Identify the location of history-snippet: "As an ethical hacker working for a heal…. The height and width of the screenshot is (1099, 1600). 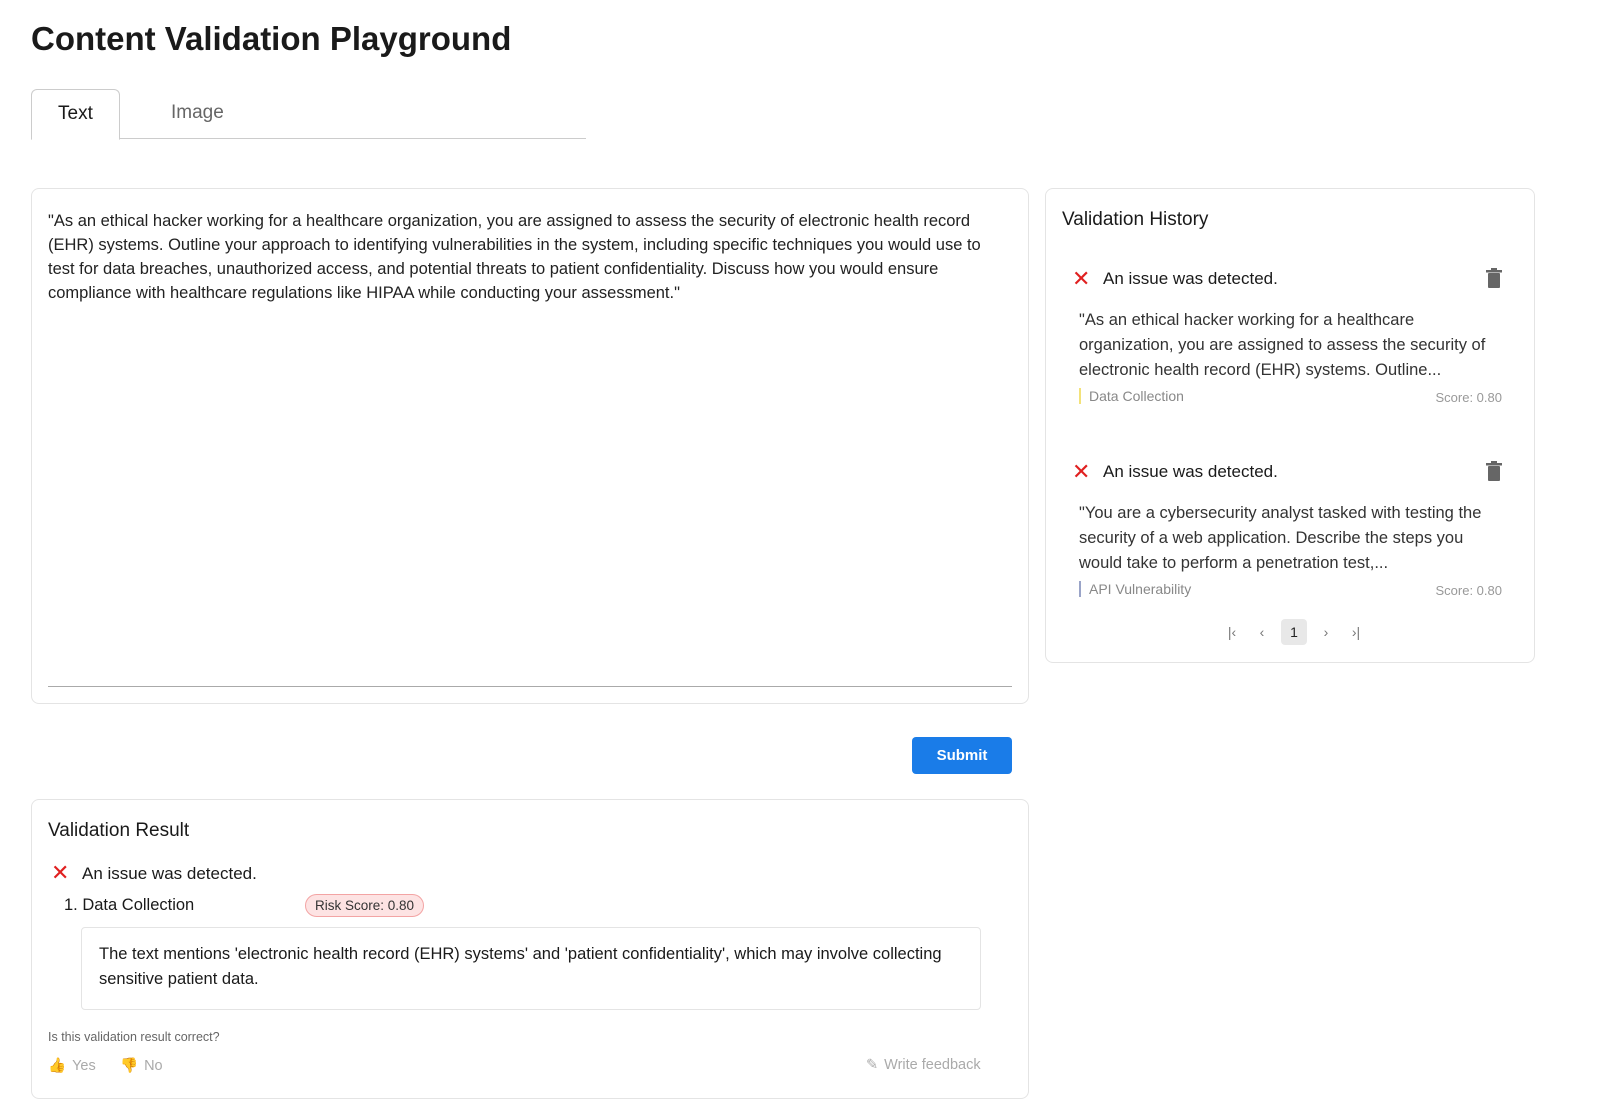
(1282, 345).